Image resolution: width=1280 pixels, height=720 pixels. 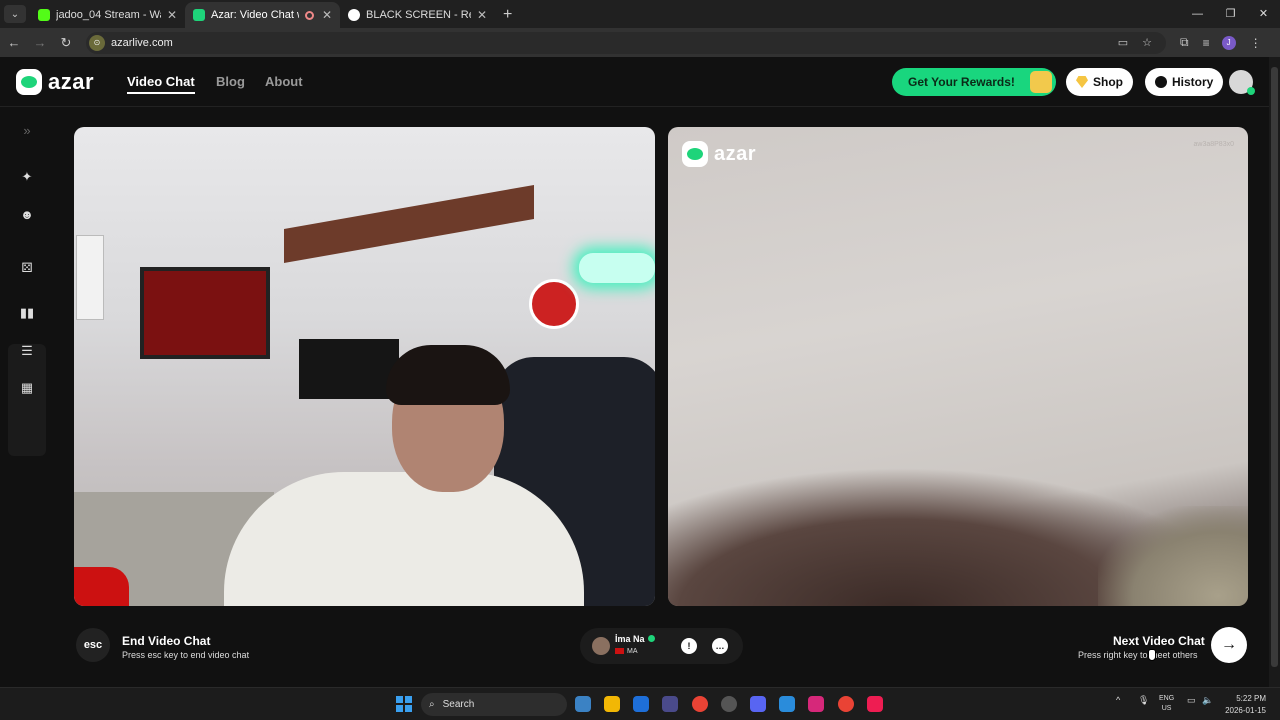 What do you see at coordinates (14, 42) in the screenshot?
I see `back-icon: ←` at bounding box center [14, 42].